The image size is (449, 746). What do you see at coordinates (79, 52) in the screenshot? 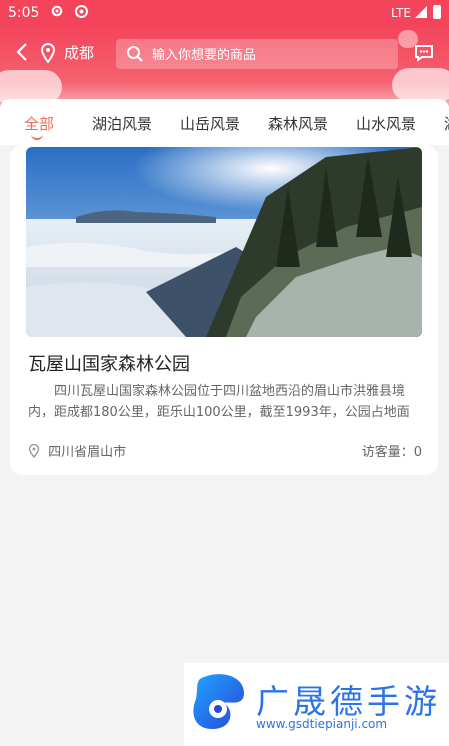
I see `city-selector: 成都` at bounding box center [79, 52].